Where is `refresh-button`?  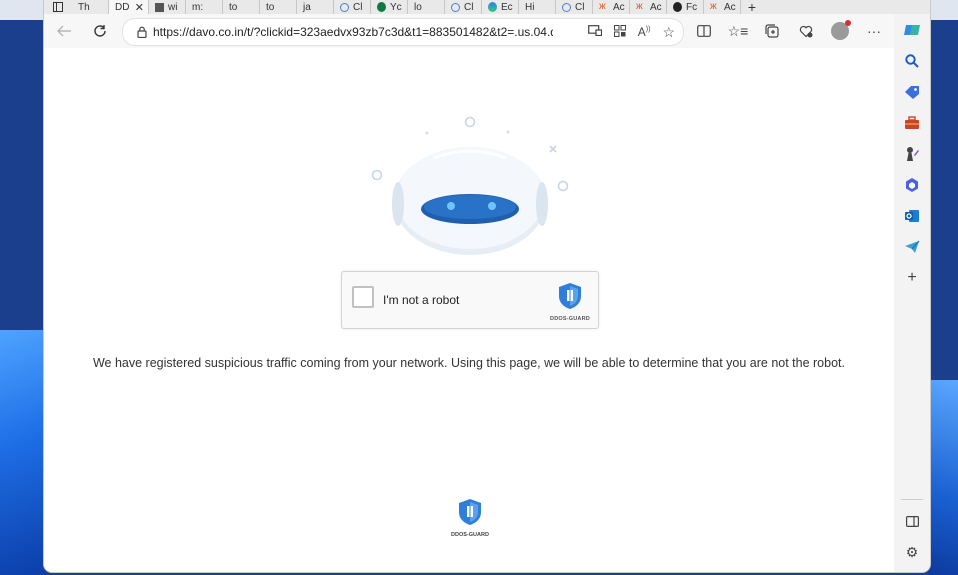 refresh-button is located at coordinates (100, 31).